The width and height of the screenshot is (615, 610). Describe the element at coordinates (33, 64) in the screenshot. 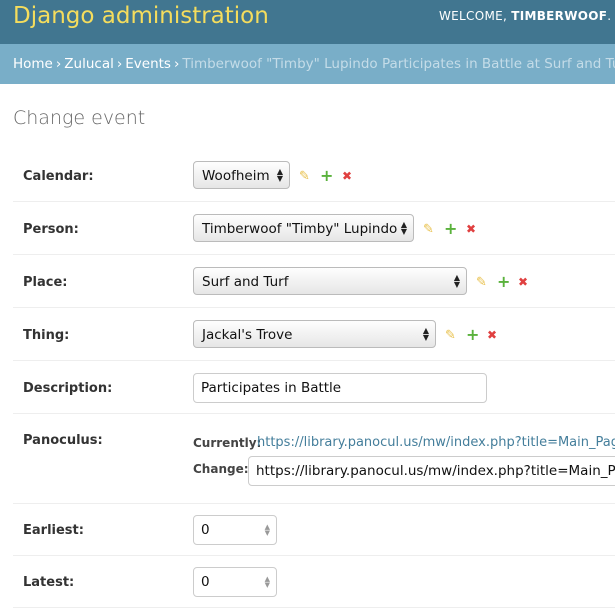

I see `breadcrumb-home: Home` at that location.